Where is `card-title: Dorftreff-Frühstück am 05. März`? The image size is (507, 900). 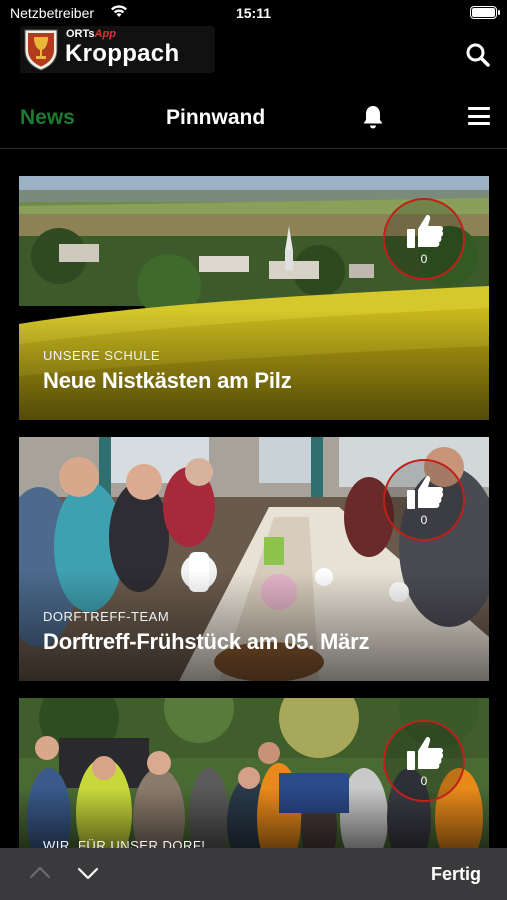
card-title: Dorftreff-Frühstück am 05. März is located at coordinates (206, 641).